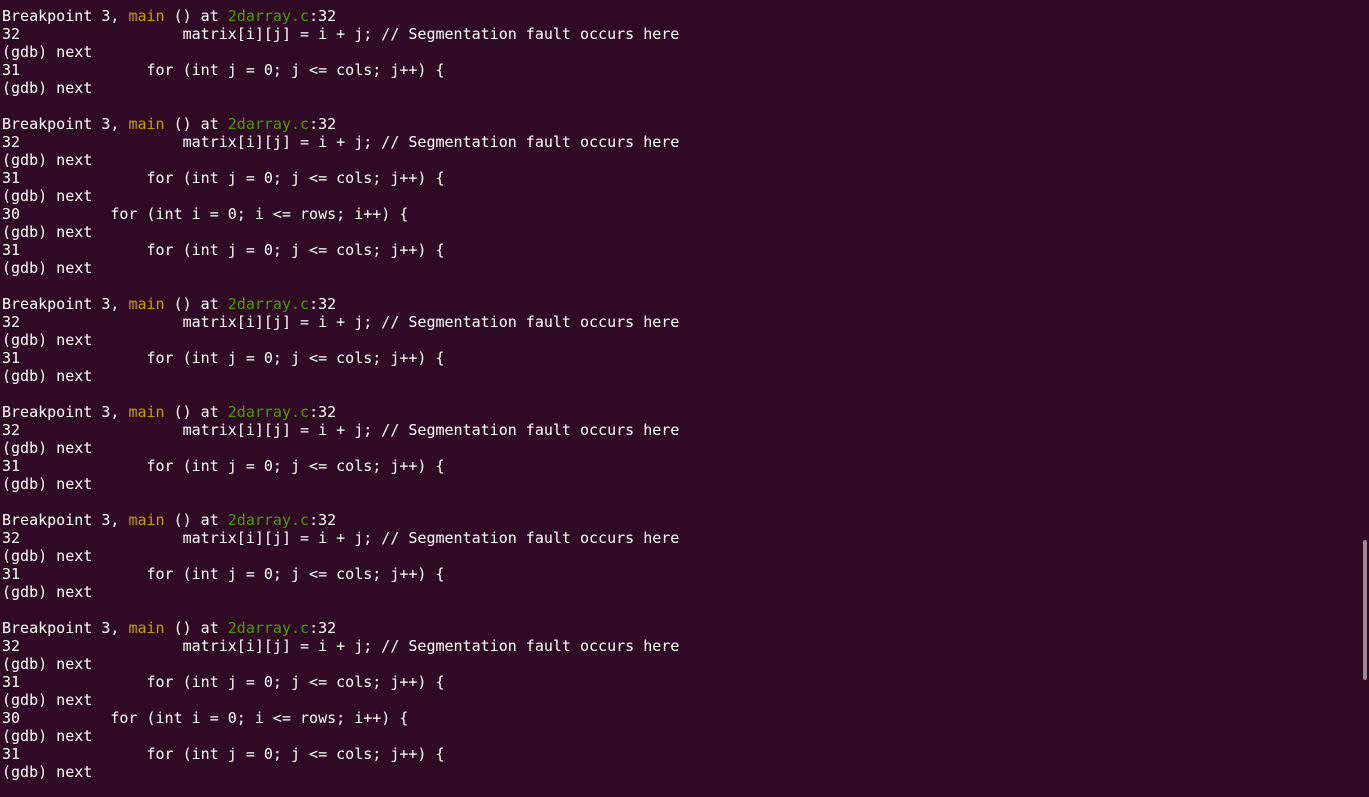 The width and height of the screenshot is (1369, 797). Describe the element at coordinates (1365, 398) in the screenshot. I see `scrollbar-track` at that location.